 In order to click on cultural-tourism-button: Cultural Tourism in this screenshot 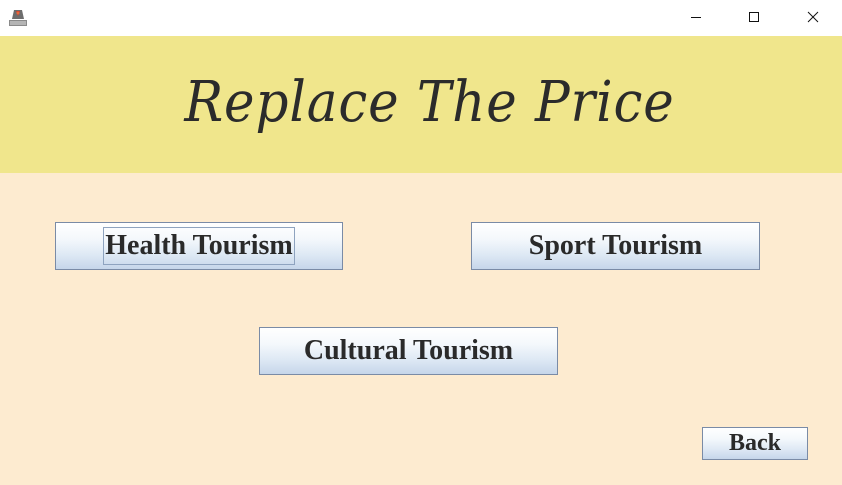, I will do `click(408, 351)`.